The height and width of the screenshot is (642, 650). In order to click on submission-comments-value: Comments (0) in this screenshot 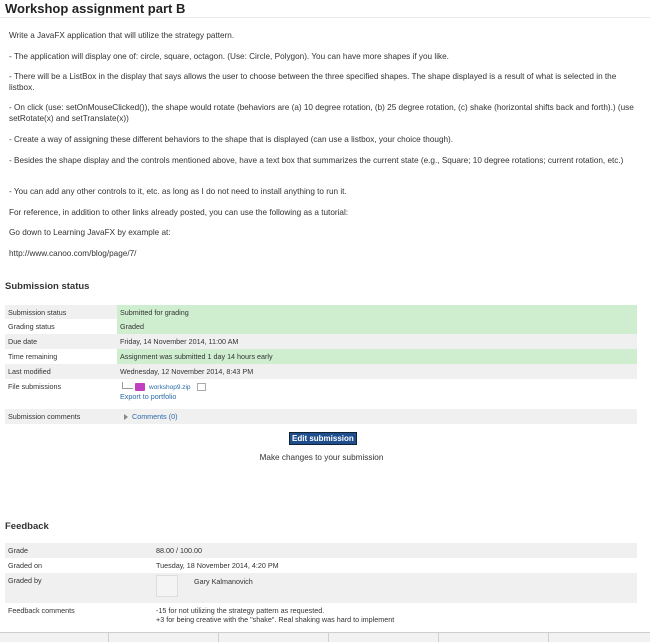, I will do `click(377, 416)`.